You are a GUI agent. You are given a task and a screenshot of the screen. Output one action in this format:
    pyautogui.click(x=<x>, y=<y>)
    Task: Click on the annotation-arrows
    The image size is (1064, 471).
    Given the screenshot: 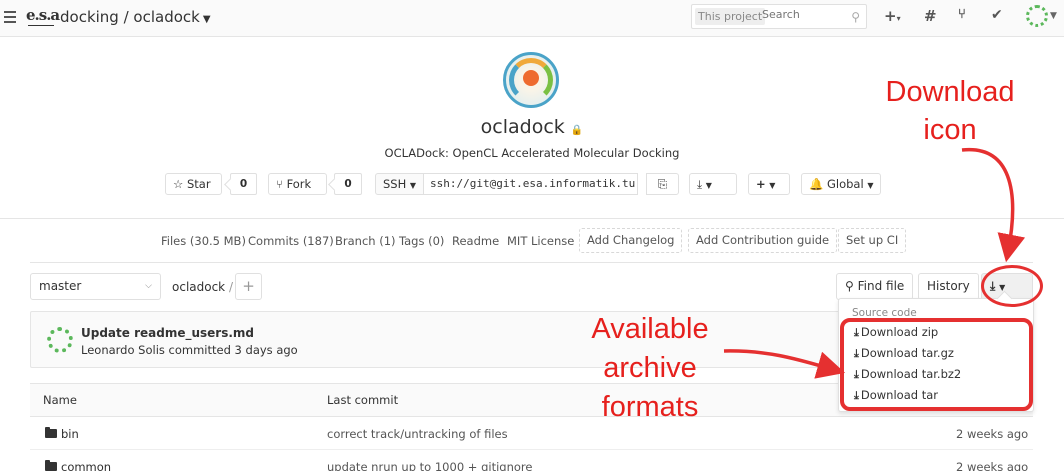 What is the action you would take?
    pyautogui.click(x=874, y=263)
    